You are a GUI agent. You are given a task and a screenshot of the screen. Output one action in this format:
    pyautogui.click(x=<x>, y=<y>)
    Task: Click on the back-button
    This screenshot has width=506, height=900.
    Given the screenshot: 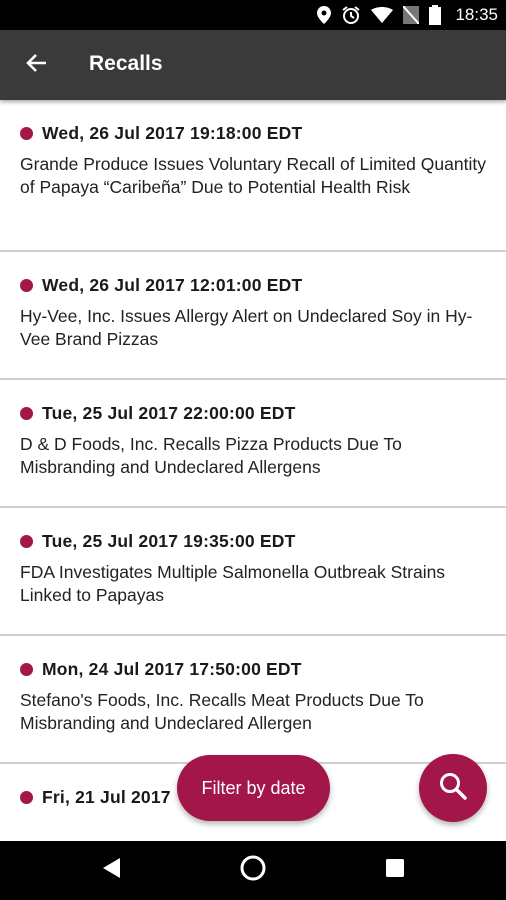 What is the action you would take?
    pyautogui.click(x=36, y=65)
    